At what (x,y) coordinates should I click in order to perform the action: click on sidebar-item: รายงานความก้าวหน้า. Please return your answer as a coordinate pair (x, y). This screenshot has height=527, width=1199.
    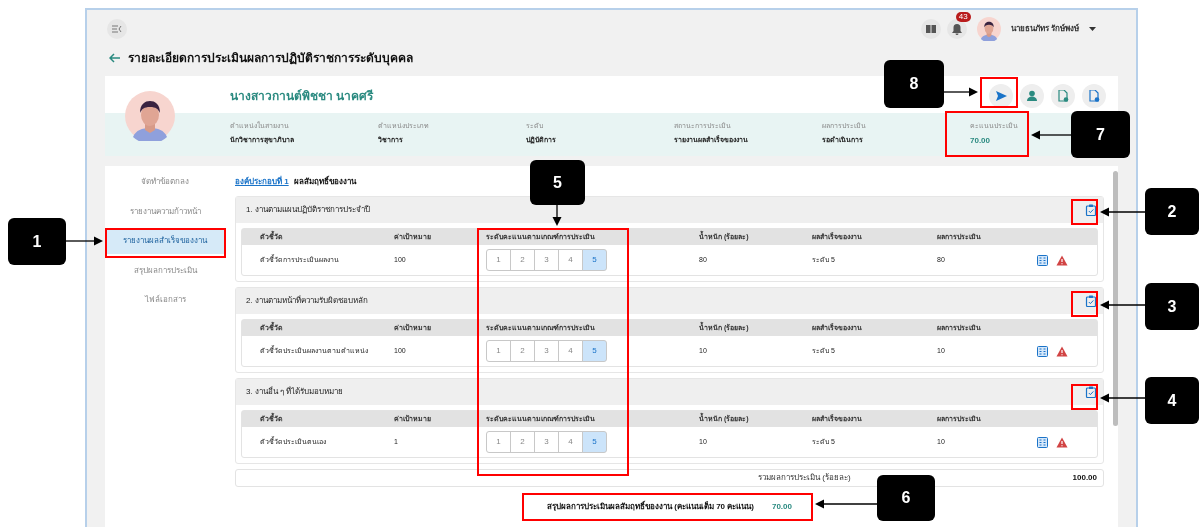
    Looking at the image, I should click on (165, 211).